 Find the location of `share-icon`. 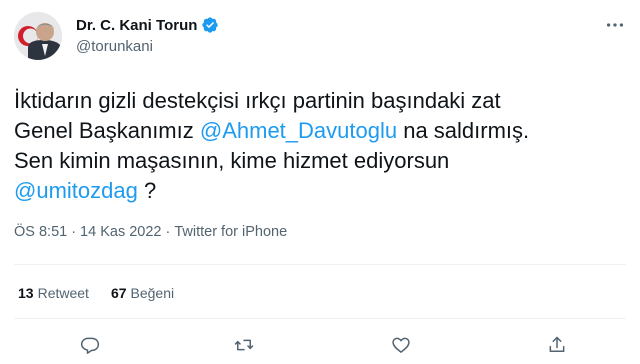

share-icon is located at coordinates (557, 345).